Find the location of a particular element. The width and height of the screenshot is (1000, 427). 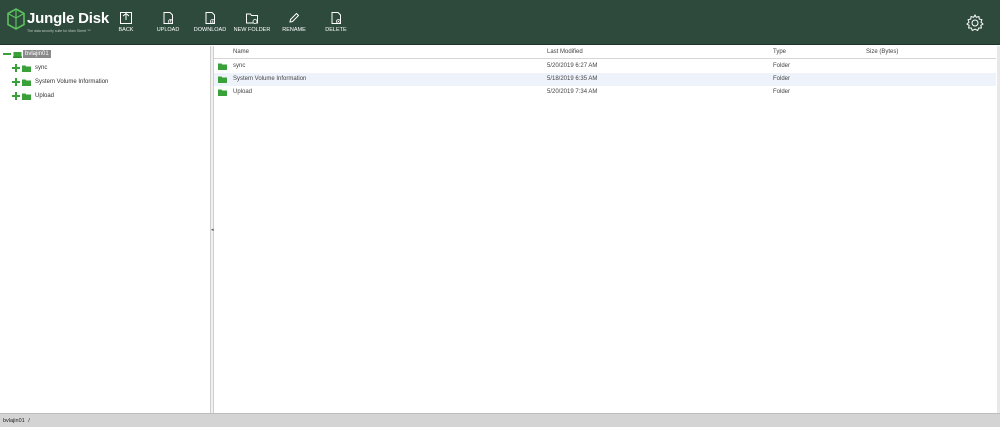

column-type-header: Type is located at coordinates (779, 52).